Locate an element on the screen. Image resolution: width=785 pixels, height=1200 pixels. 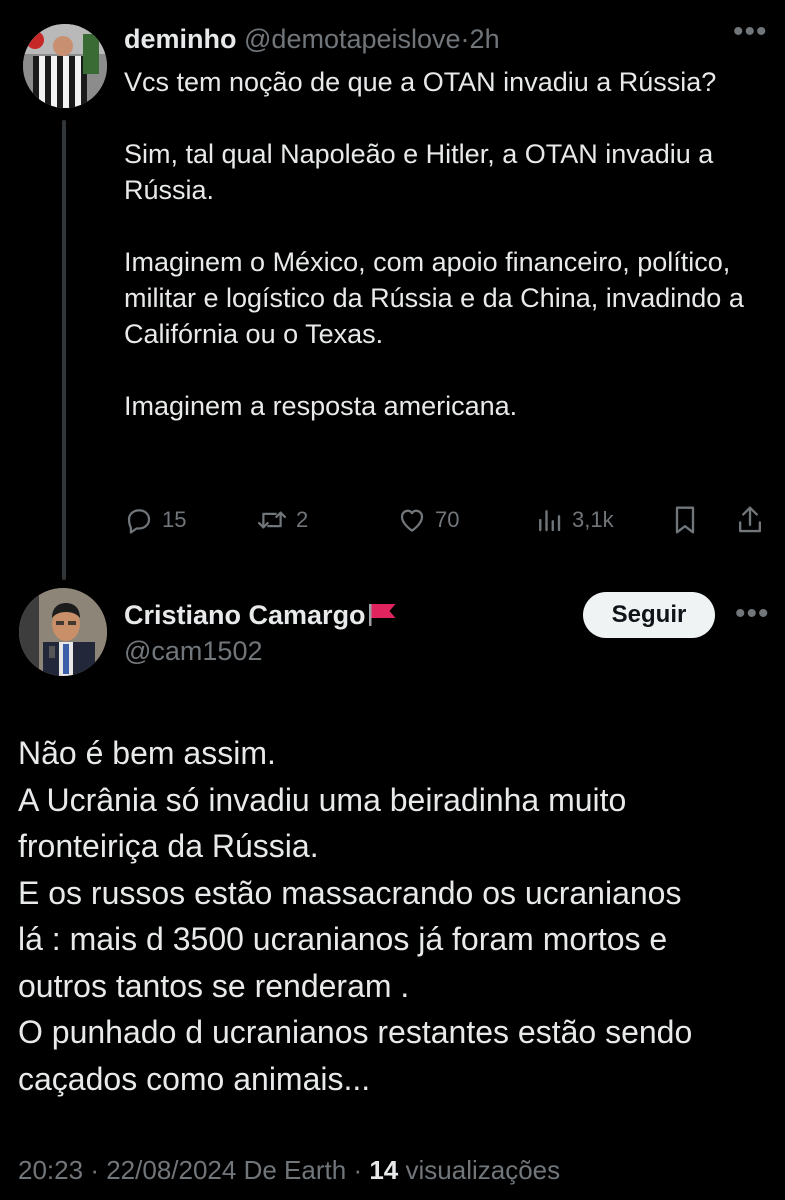
reply-button: 15 is located at coordinates (155, 520).